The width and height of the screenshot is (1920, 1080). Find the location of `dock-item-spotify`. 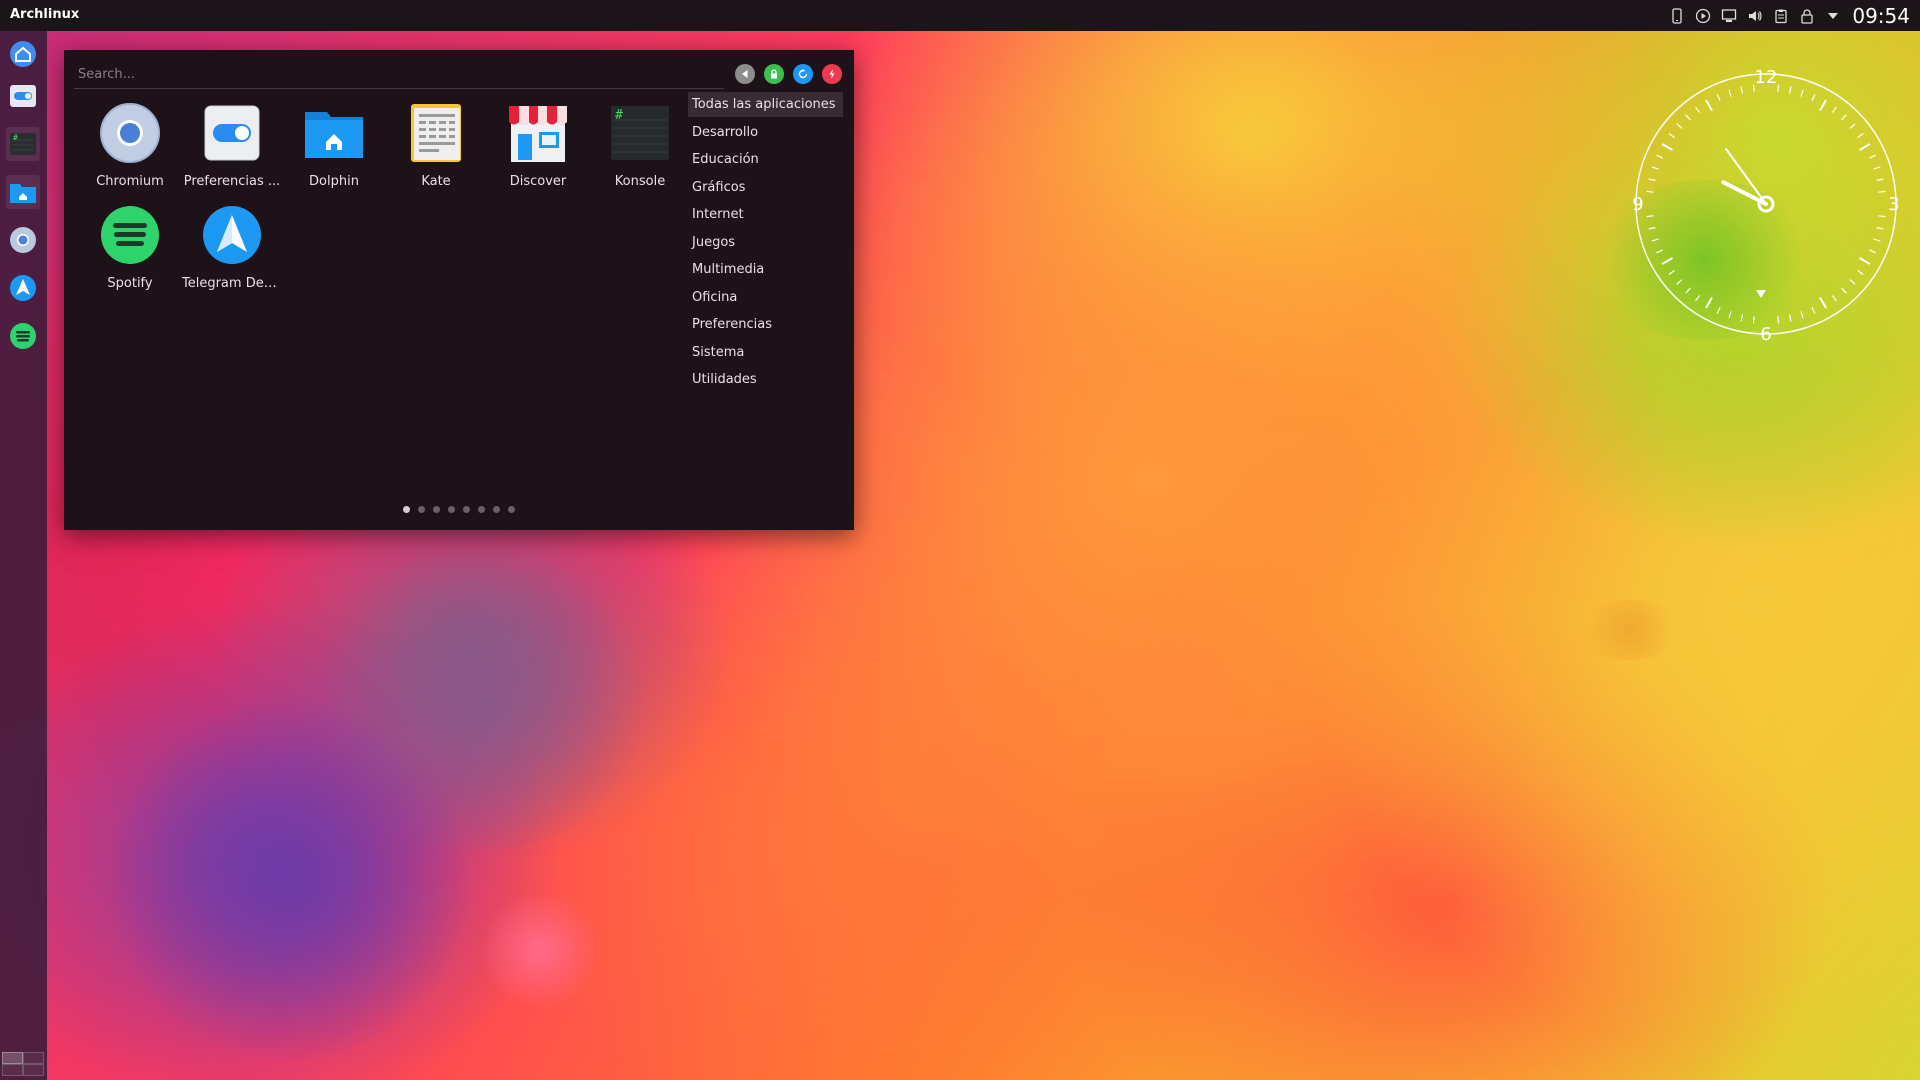

dock-item-spotify is located at coordinates (23, 336).